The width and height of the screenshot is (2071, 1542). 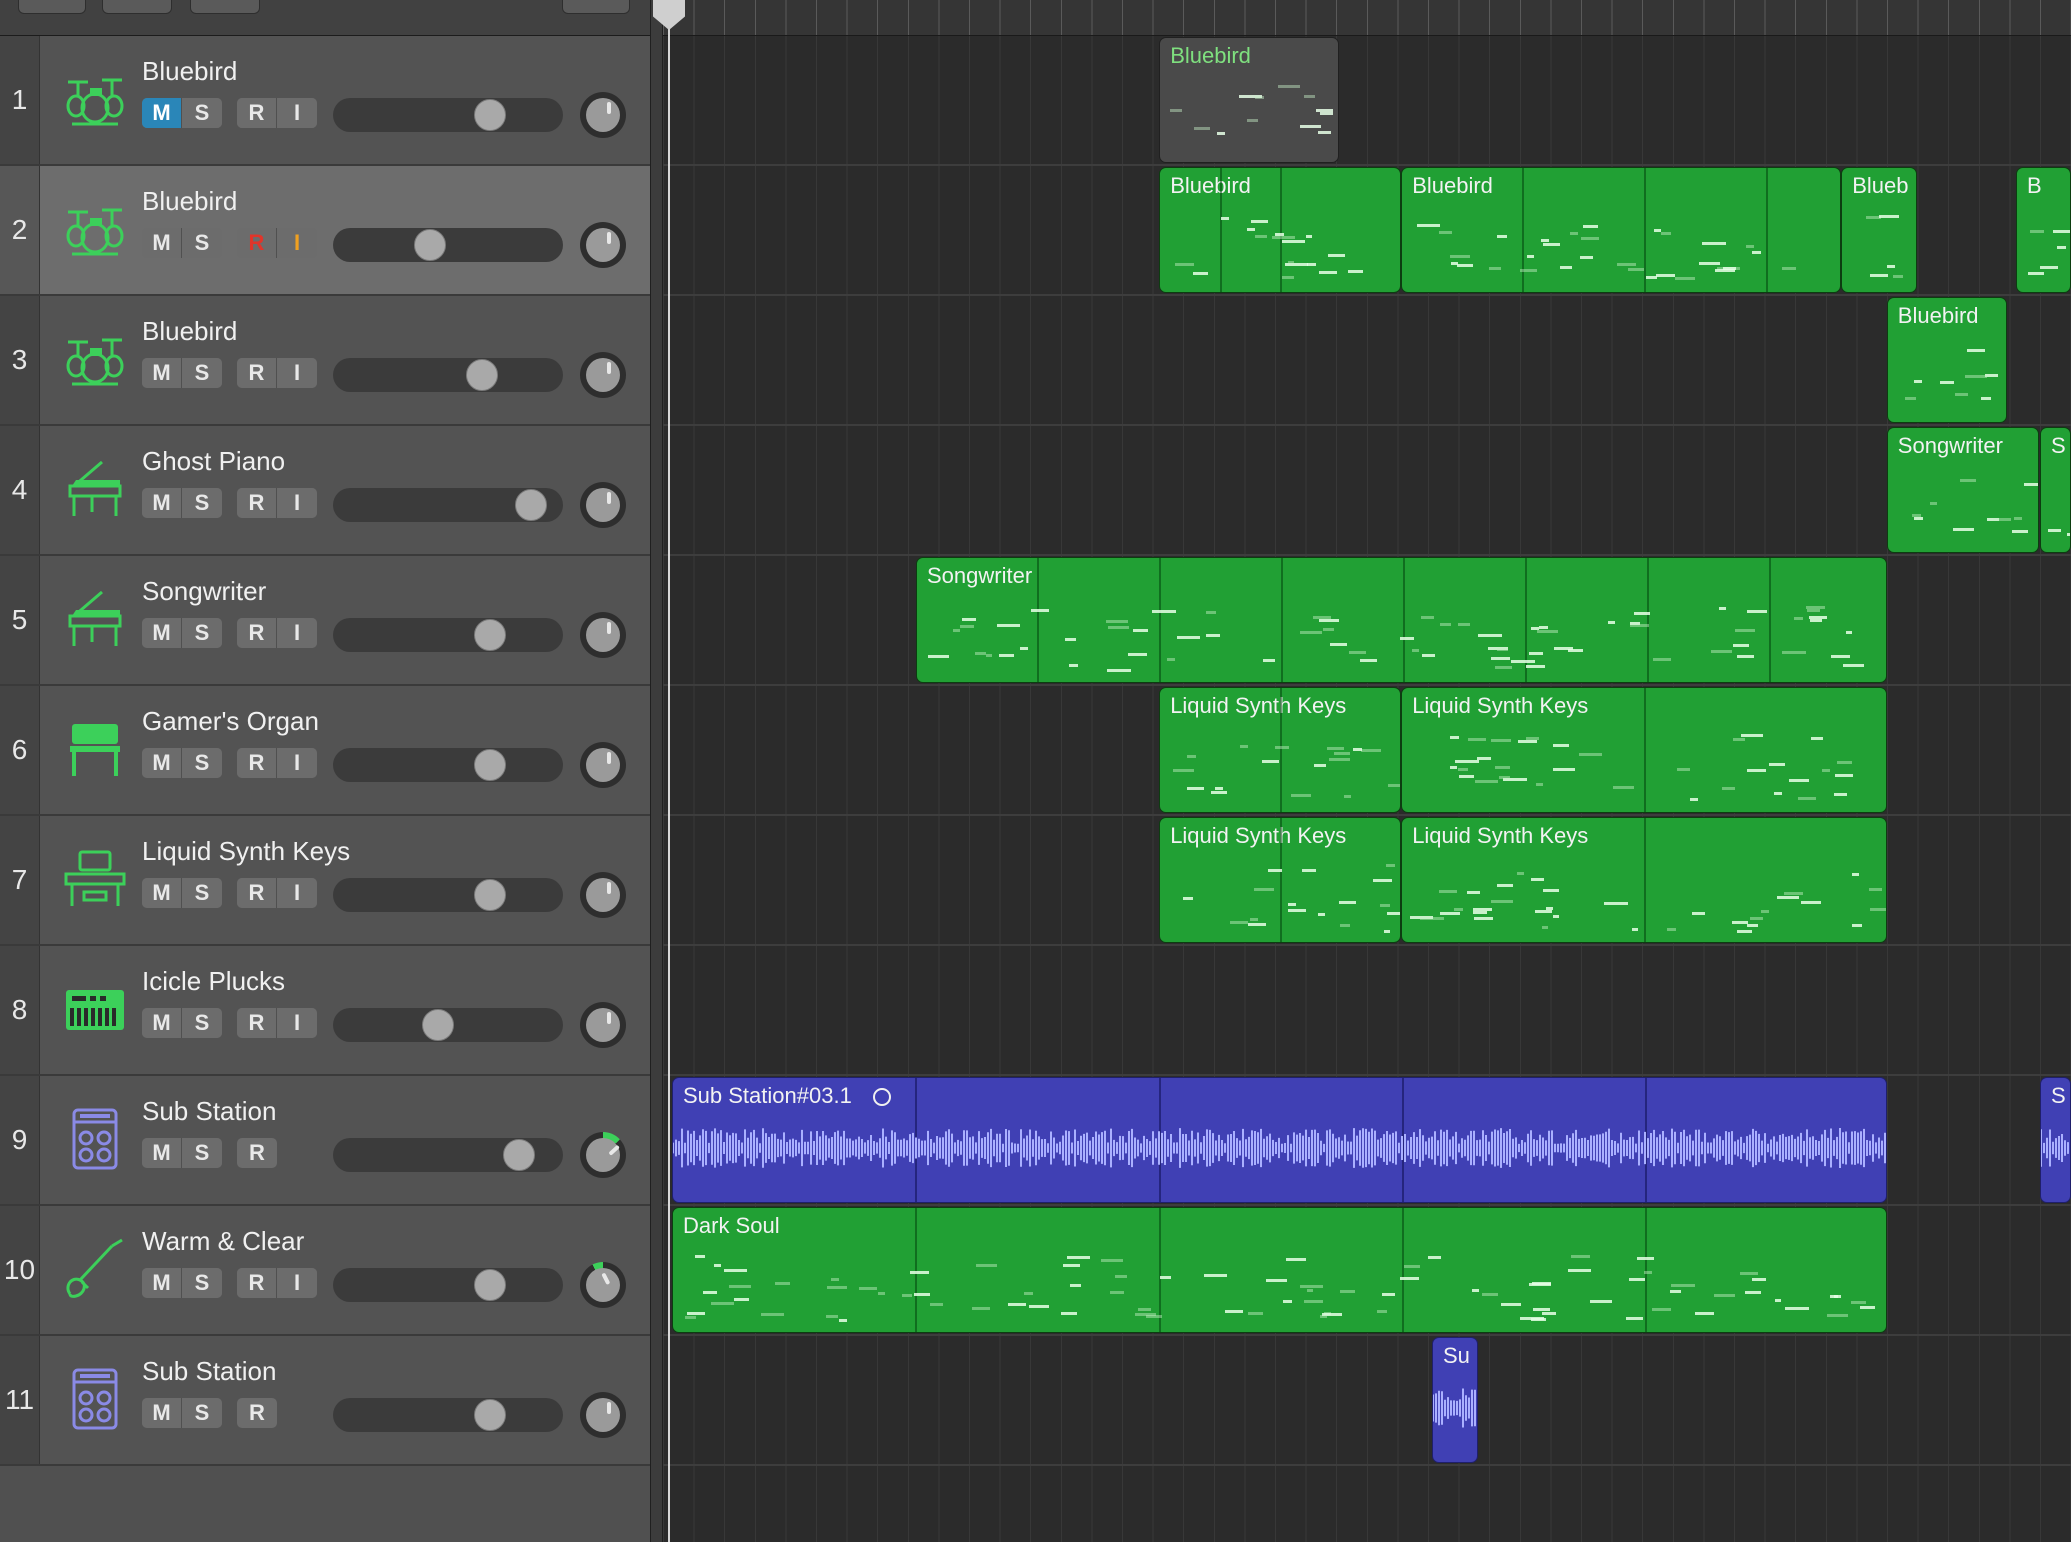 What do you see at coordinates (230, 721) in the screenshot?
I see `track-name: Gamer's Organ` at bounding box center [230, 721].